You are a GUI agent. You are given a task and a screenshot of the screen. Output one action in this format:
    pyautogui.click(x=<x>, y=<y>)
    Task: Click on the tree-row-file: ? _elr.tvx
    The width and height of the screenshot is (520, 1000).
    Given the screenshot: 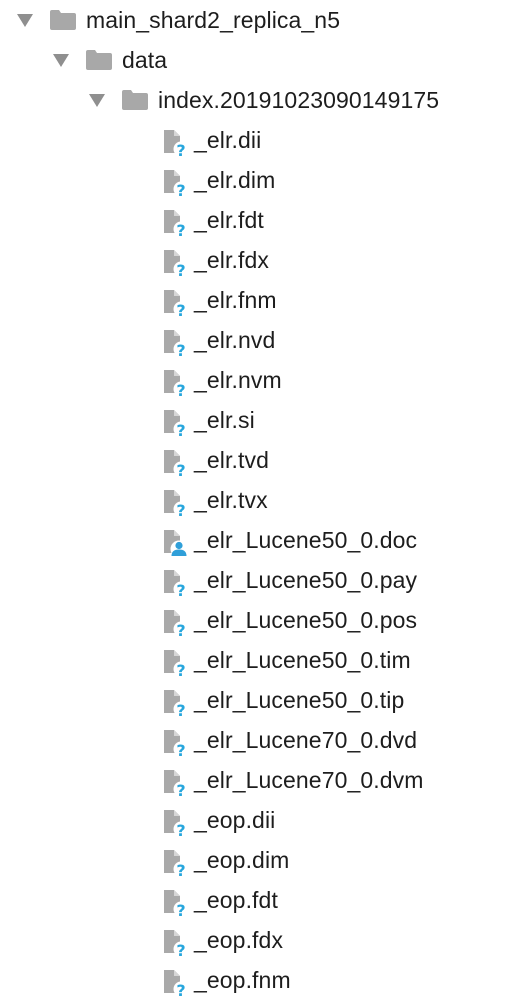 What is the action you would take?
    pyautogui.click(x=260, y=500)
    